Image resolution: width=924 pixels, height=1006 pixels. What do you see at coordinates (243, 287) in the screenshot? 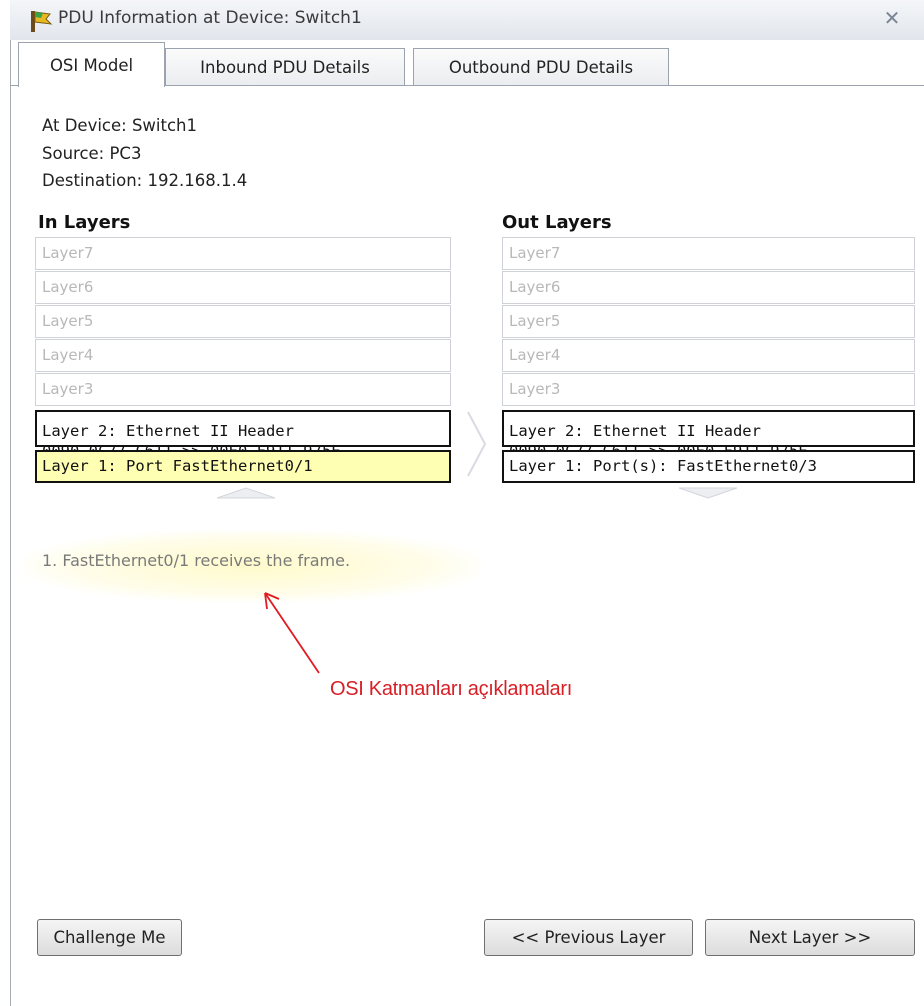
I see `in-layer-6: Layer6` at bounding box center [243, 287].